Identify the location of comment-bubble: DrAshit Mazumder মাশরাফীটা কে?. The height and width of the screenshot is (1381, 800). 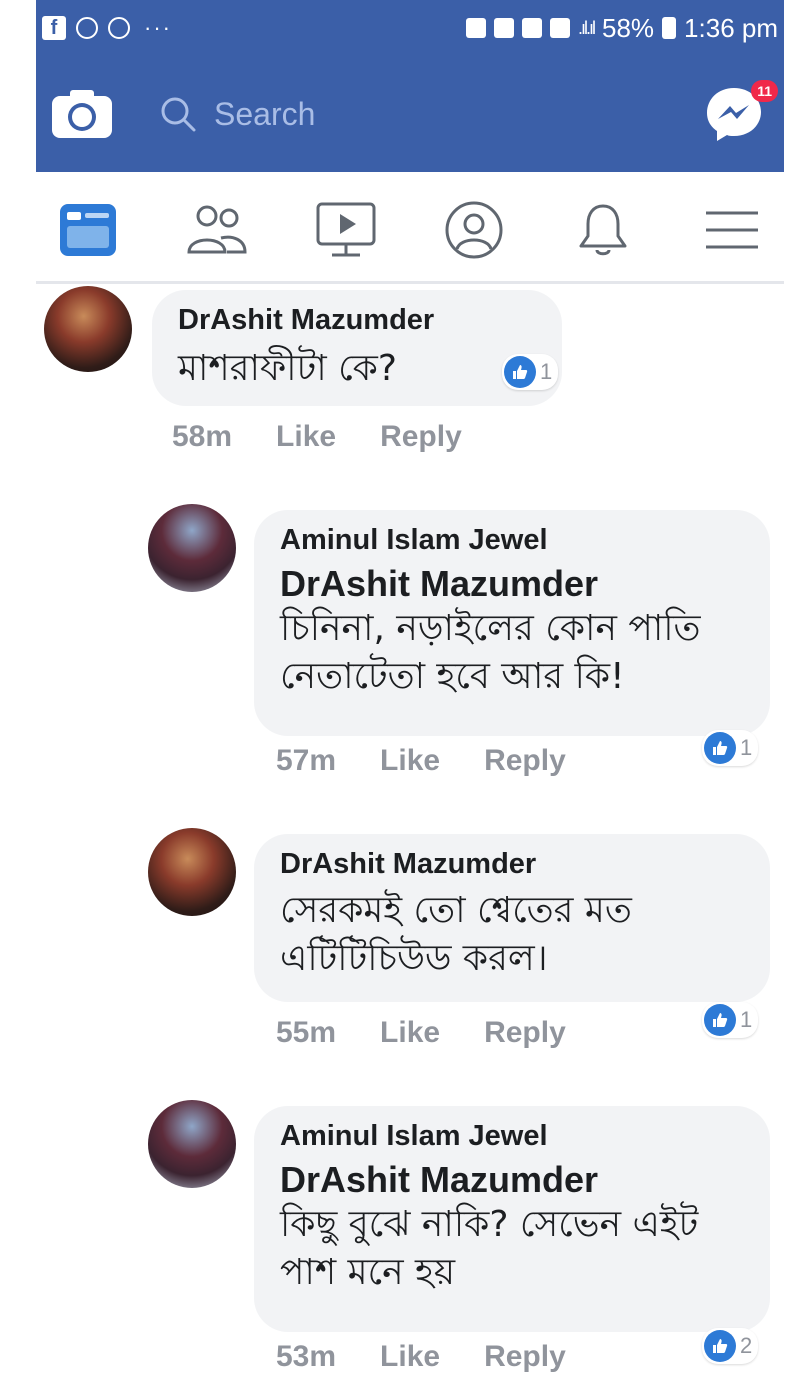
(357, 348).